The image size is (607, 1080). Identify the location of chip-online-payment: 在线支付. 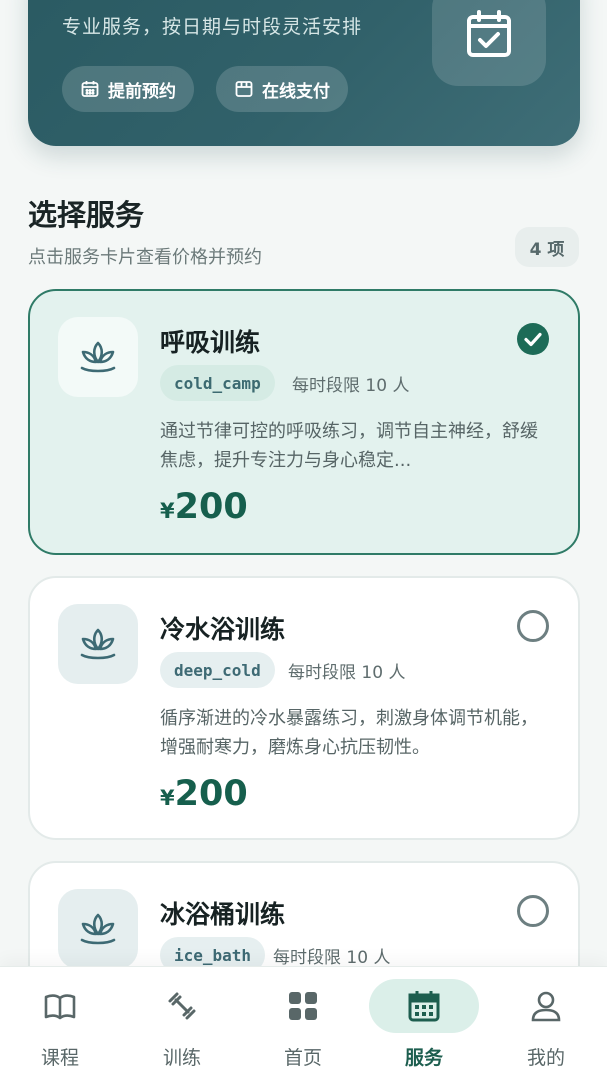
(282, 89).